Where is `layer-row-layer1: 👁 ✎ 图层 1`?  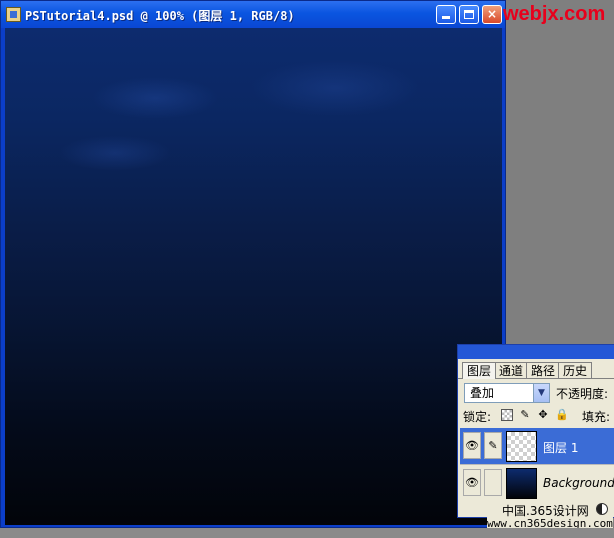
layer-row-layer1: 👁 ✎ 图层 1 is located at coordinates (537, 446).